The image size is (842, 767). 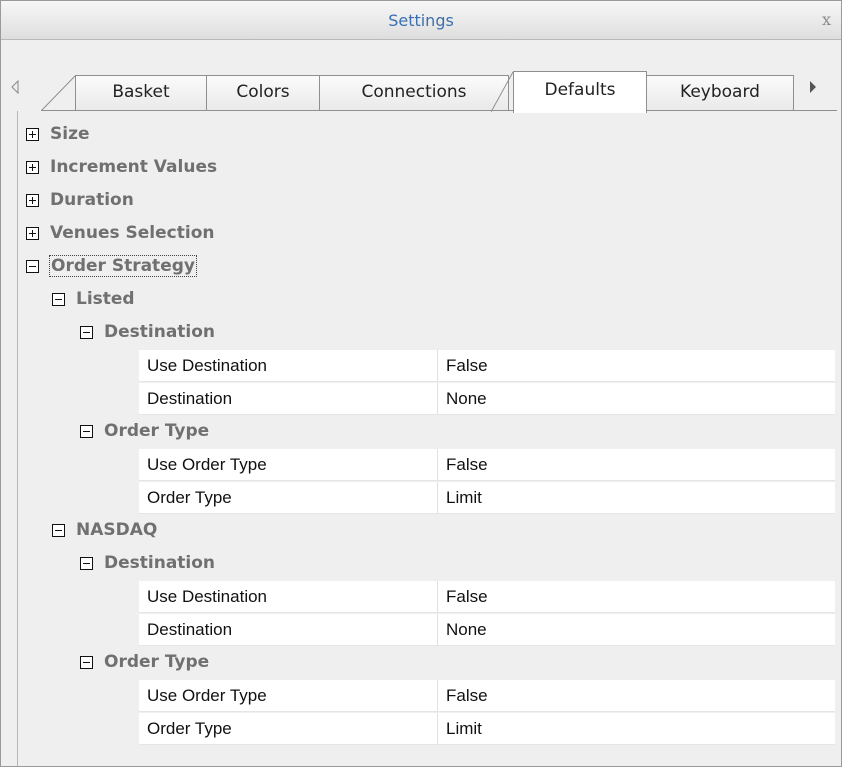 I want to click on category-order-strategy: Order Strategy, so click(x=426, y=267).